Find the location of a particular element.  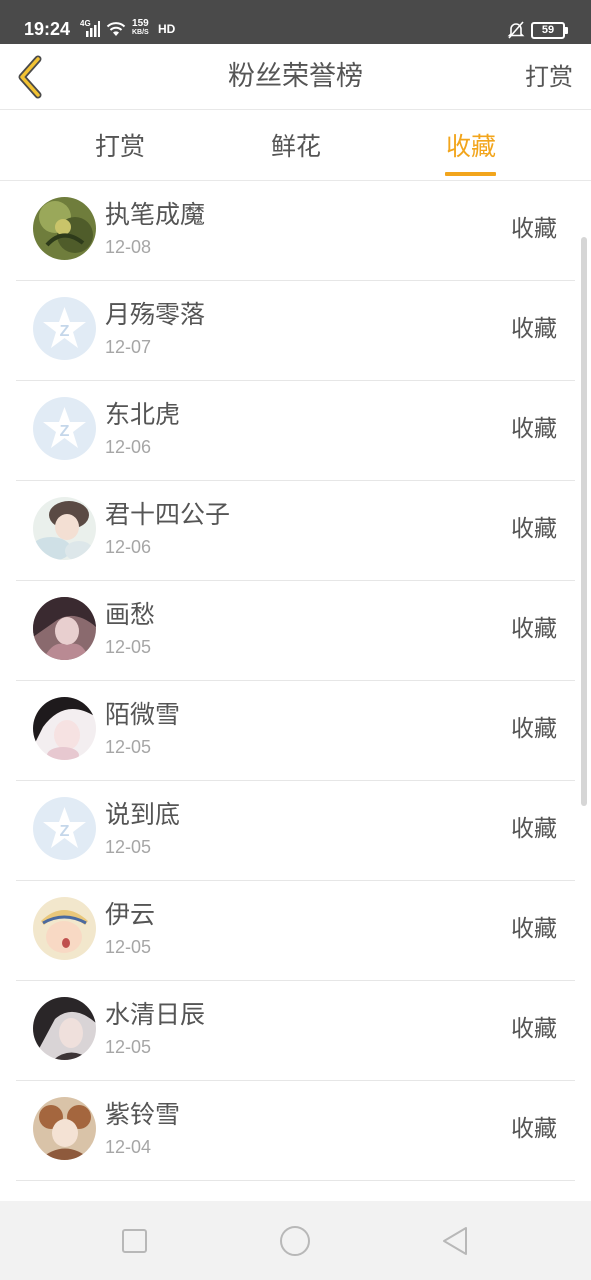

signal-icon is located at coordinates (93, 29).